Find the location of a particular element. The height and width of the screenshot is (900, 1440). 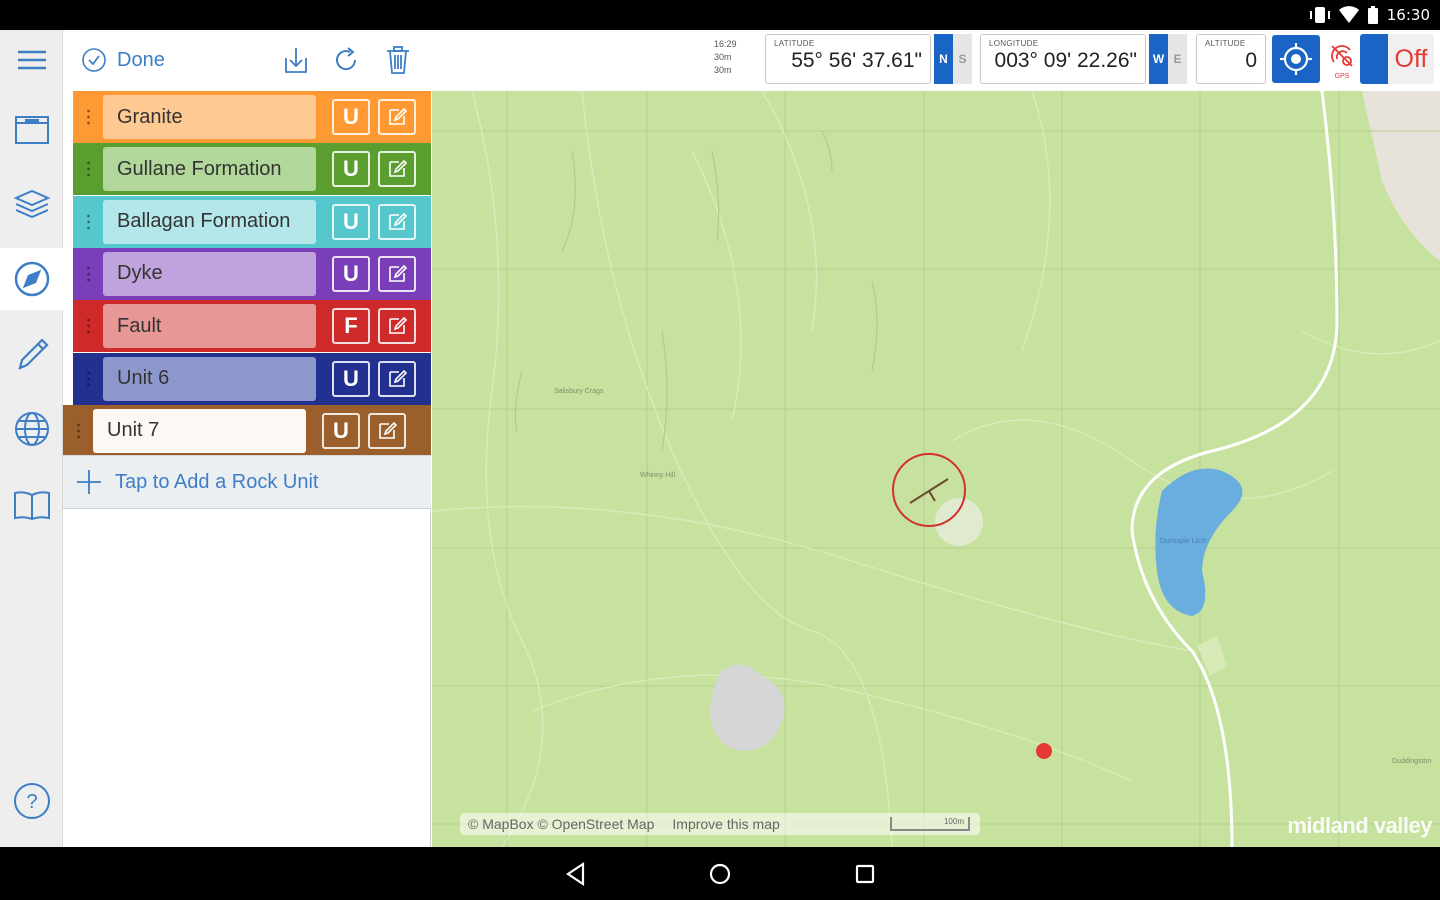

book-icon is located at coordinates (31, 506).